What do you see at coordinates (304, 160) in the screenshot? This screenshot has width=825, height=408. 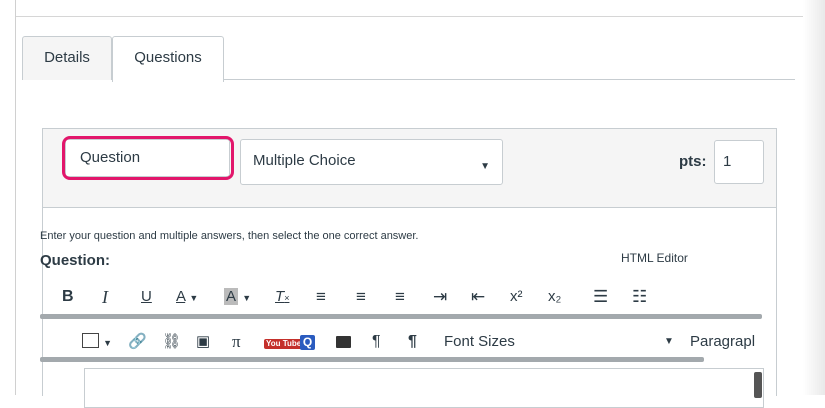 I see `question-type-value: Multiple Choice` at bounding box center [304, 160].